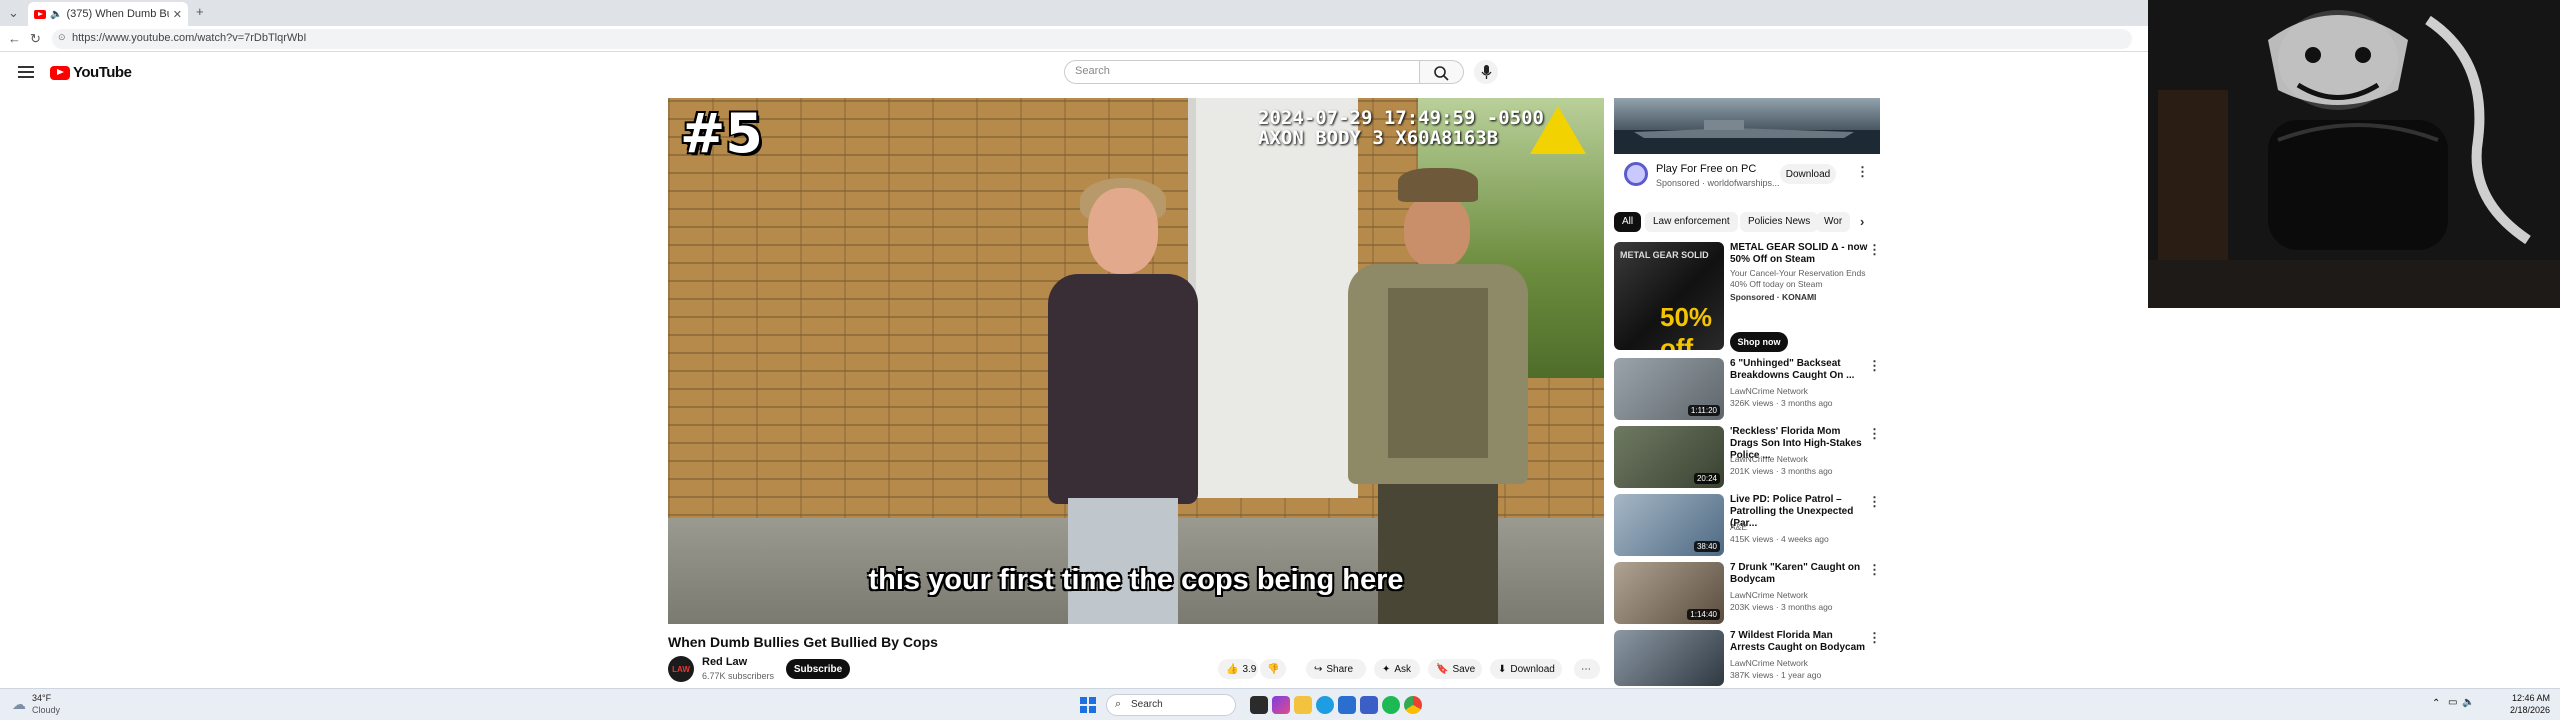 The image size is (2560, 720). I want to click on rec-thumbnail: METAL GEAR SOLID 50% off, so click(1669, 296).